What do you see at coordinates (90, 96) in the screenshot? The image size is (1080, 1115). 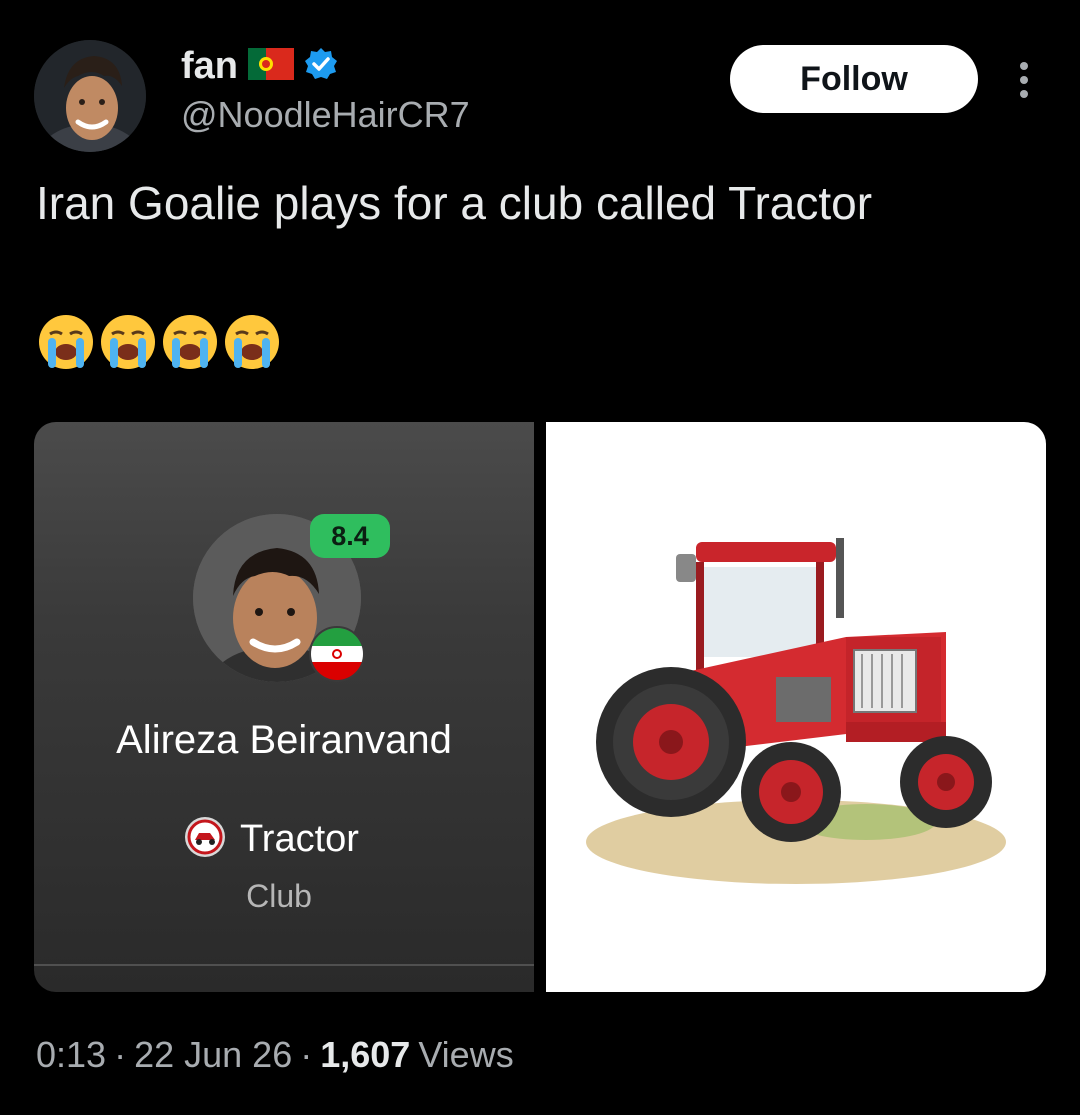 I see `author-avatar` at bounding box center [90, 96].